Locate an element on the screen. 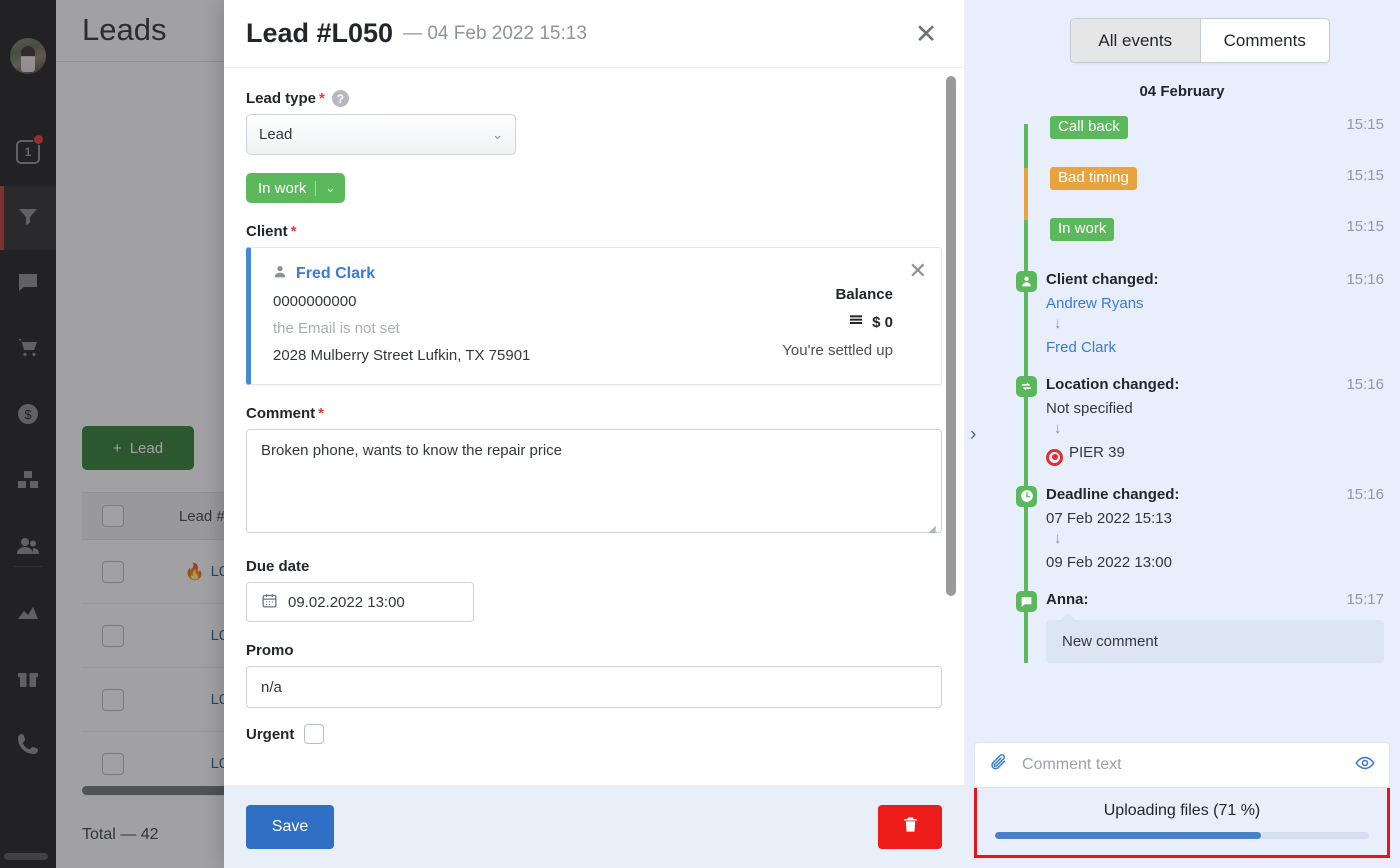 Image resolution: width=1400 pixels, height=868 pixels. calendar-icon is located at coordinates (269, 602).